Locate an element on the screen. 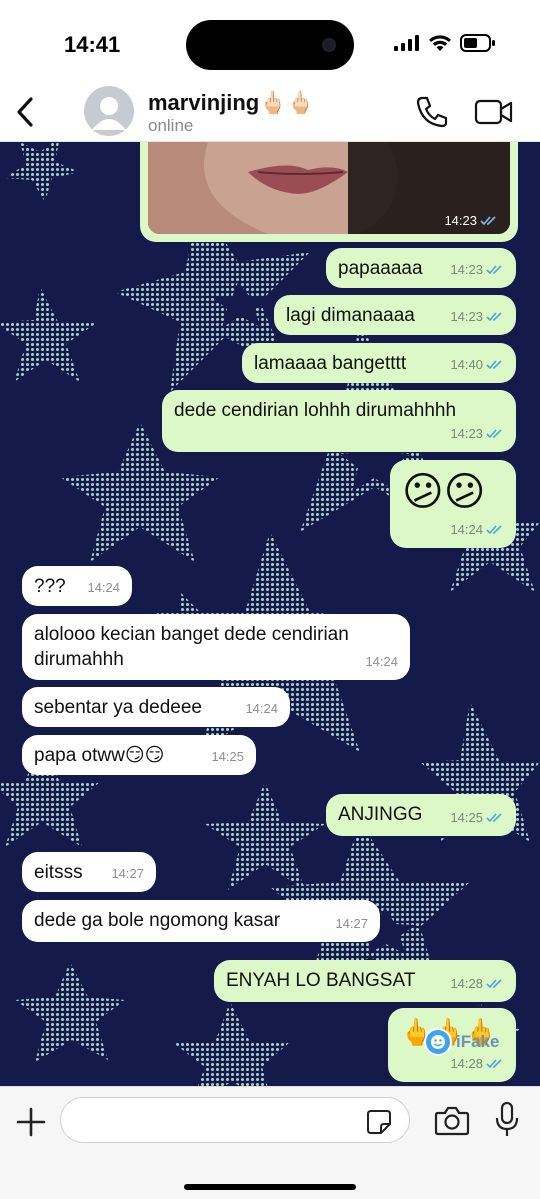  avatar is located at coordinates (109, 111).